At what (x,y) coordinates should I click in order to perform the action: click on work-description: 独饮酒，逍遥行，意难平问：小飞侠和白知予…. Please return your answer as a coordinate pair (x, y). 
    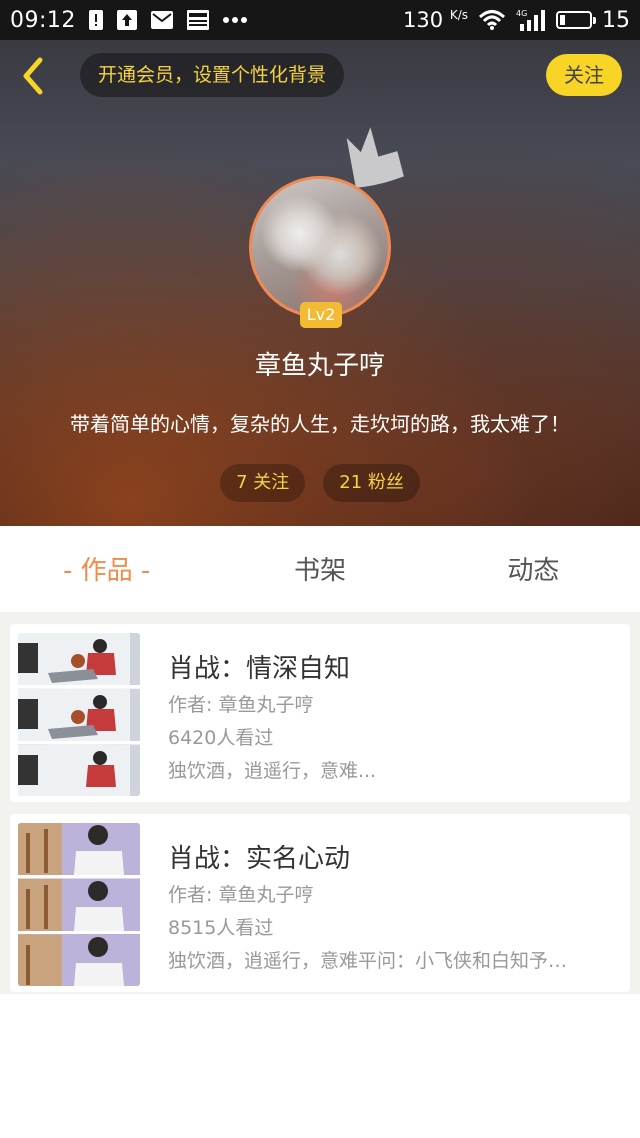
    Looking at the image, I should click on (368, 961).